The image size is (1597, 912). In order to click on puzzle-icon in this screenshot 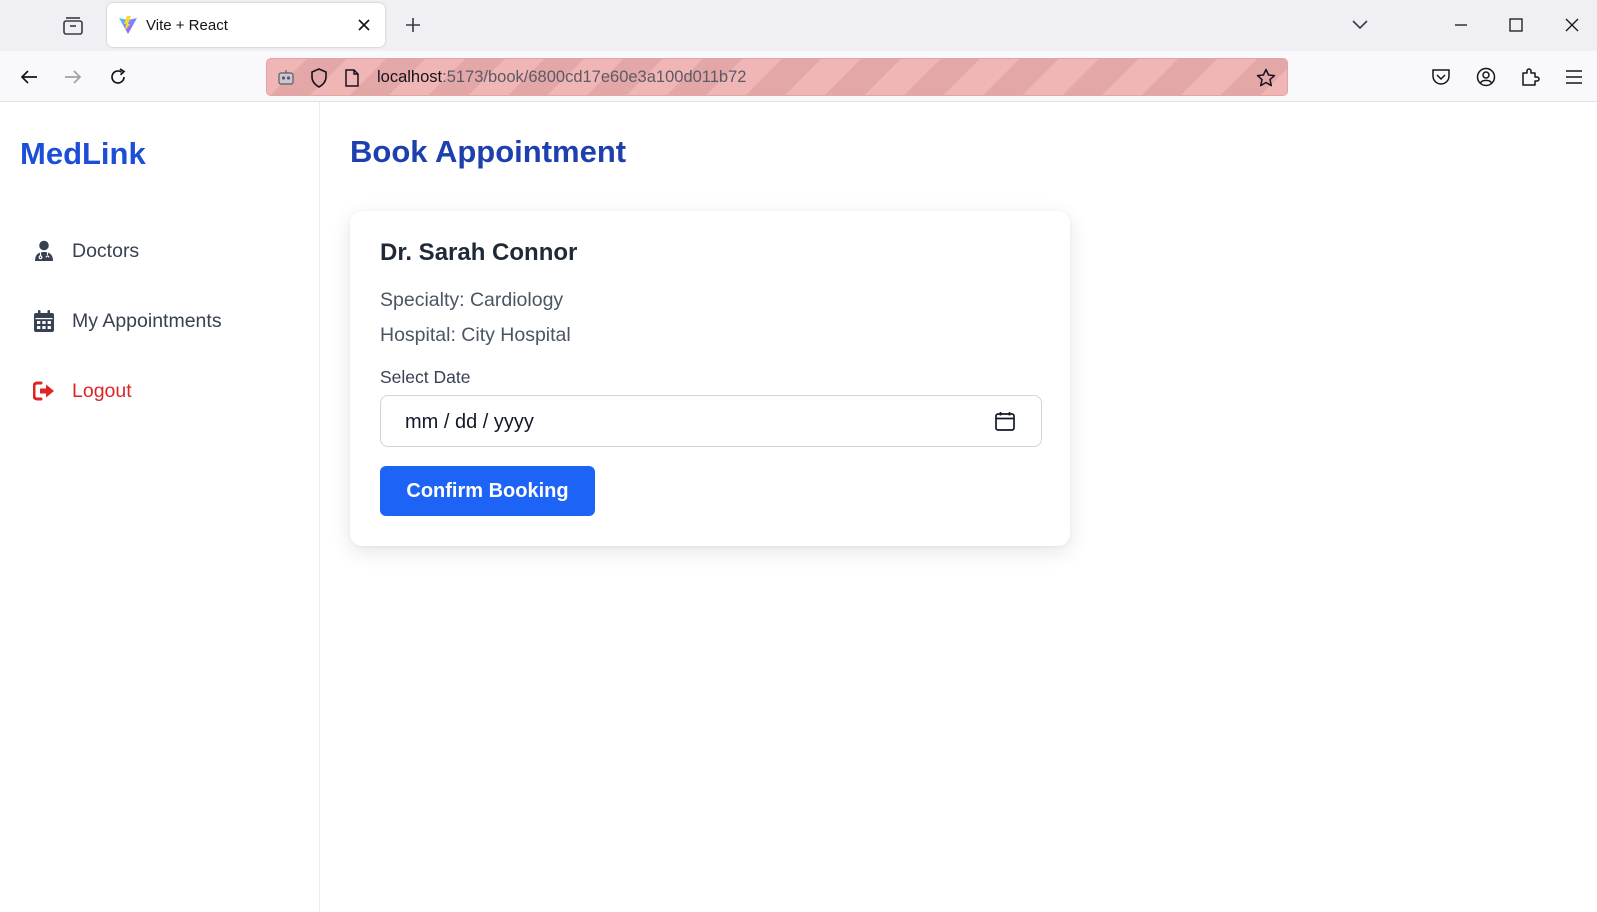, I will do `click(1531, 77)`.